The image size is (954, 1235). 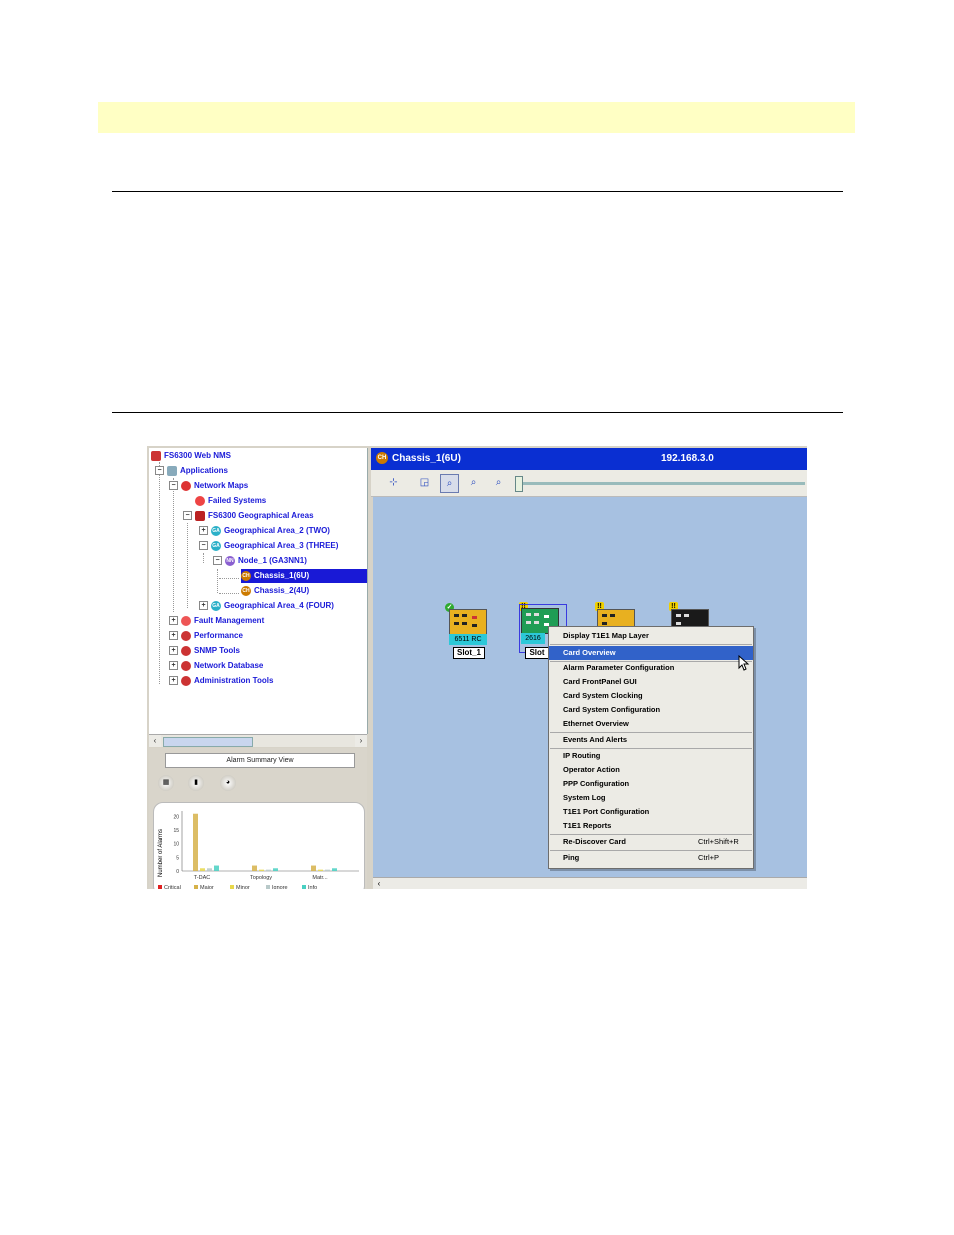 I want to click on menu-item-card-overview: Card Overview, so click(x=651, y=653).